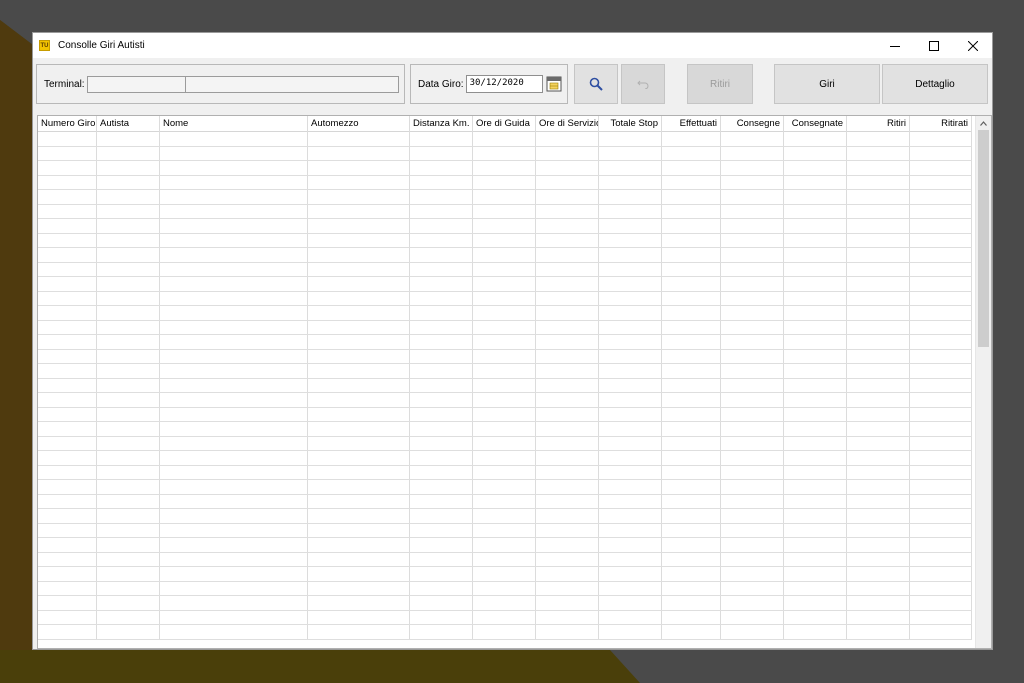 This screenshot has height=683, width=1024. I want to click on column-header: Numero Giro, so click(67, 124).